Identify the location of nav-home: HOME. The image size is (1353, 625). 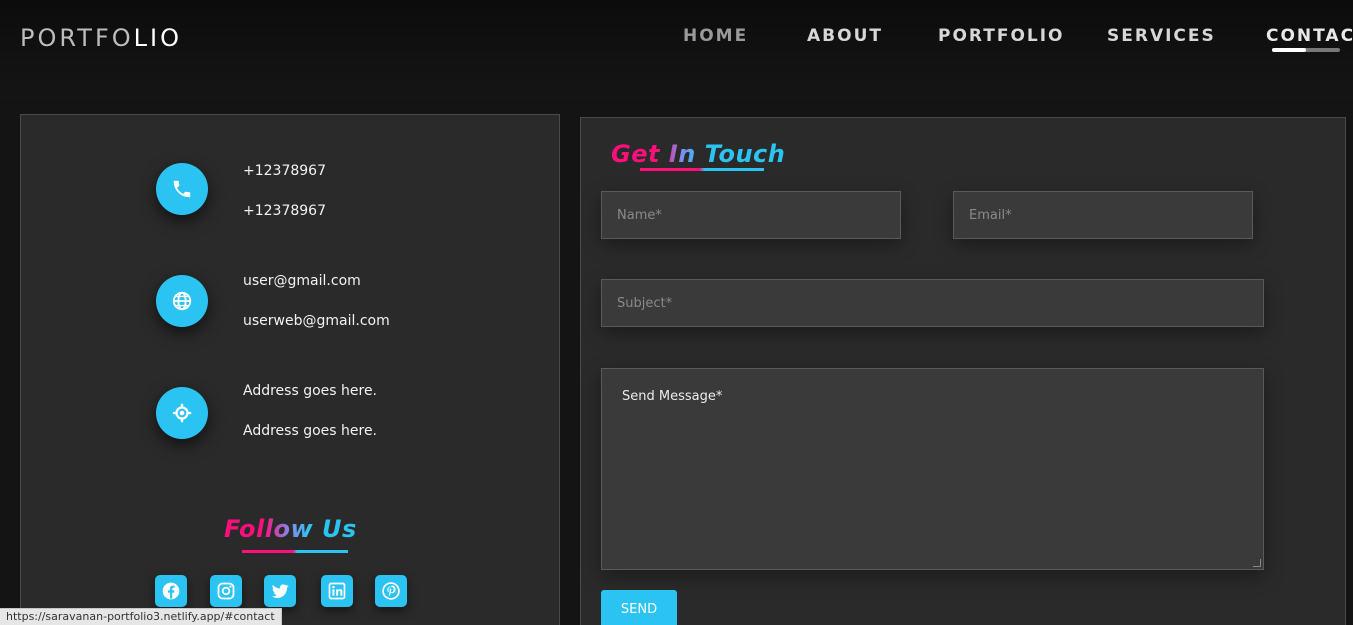
(715, 36).